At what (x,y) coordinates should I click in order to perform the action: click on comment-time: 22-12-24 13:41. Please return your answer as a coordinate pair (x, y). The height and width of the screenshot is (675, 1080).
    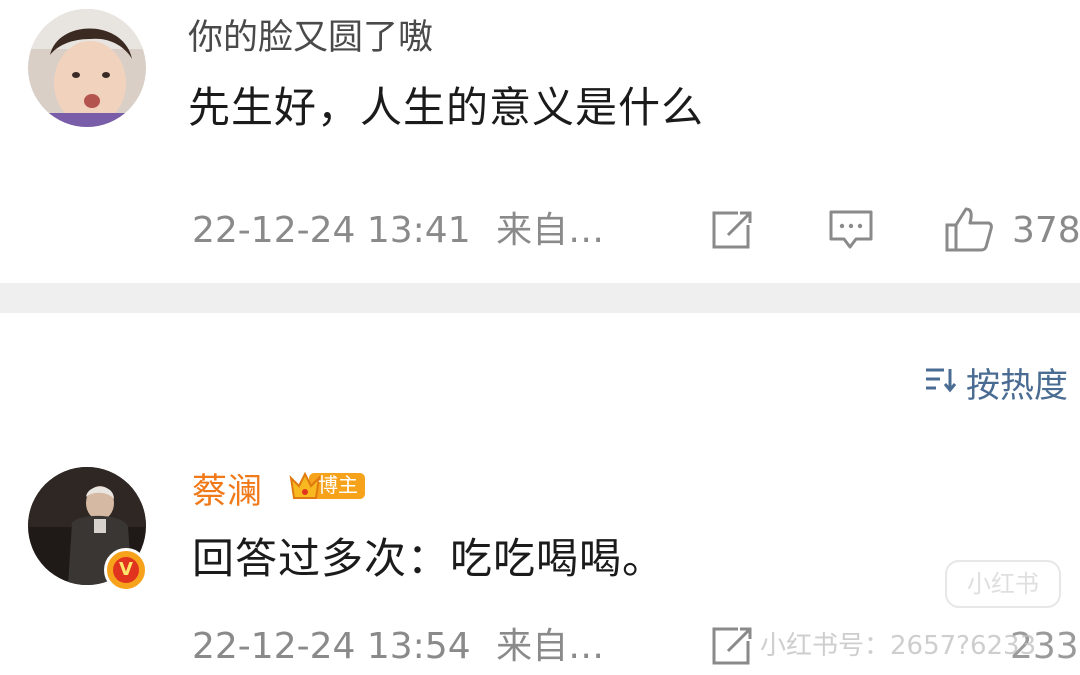
    Looking at the image, I should click on (331, 230).